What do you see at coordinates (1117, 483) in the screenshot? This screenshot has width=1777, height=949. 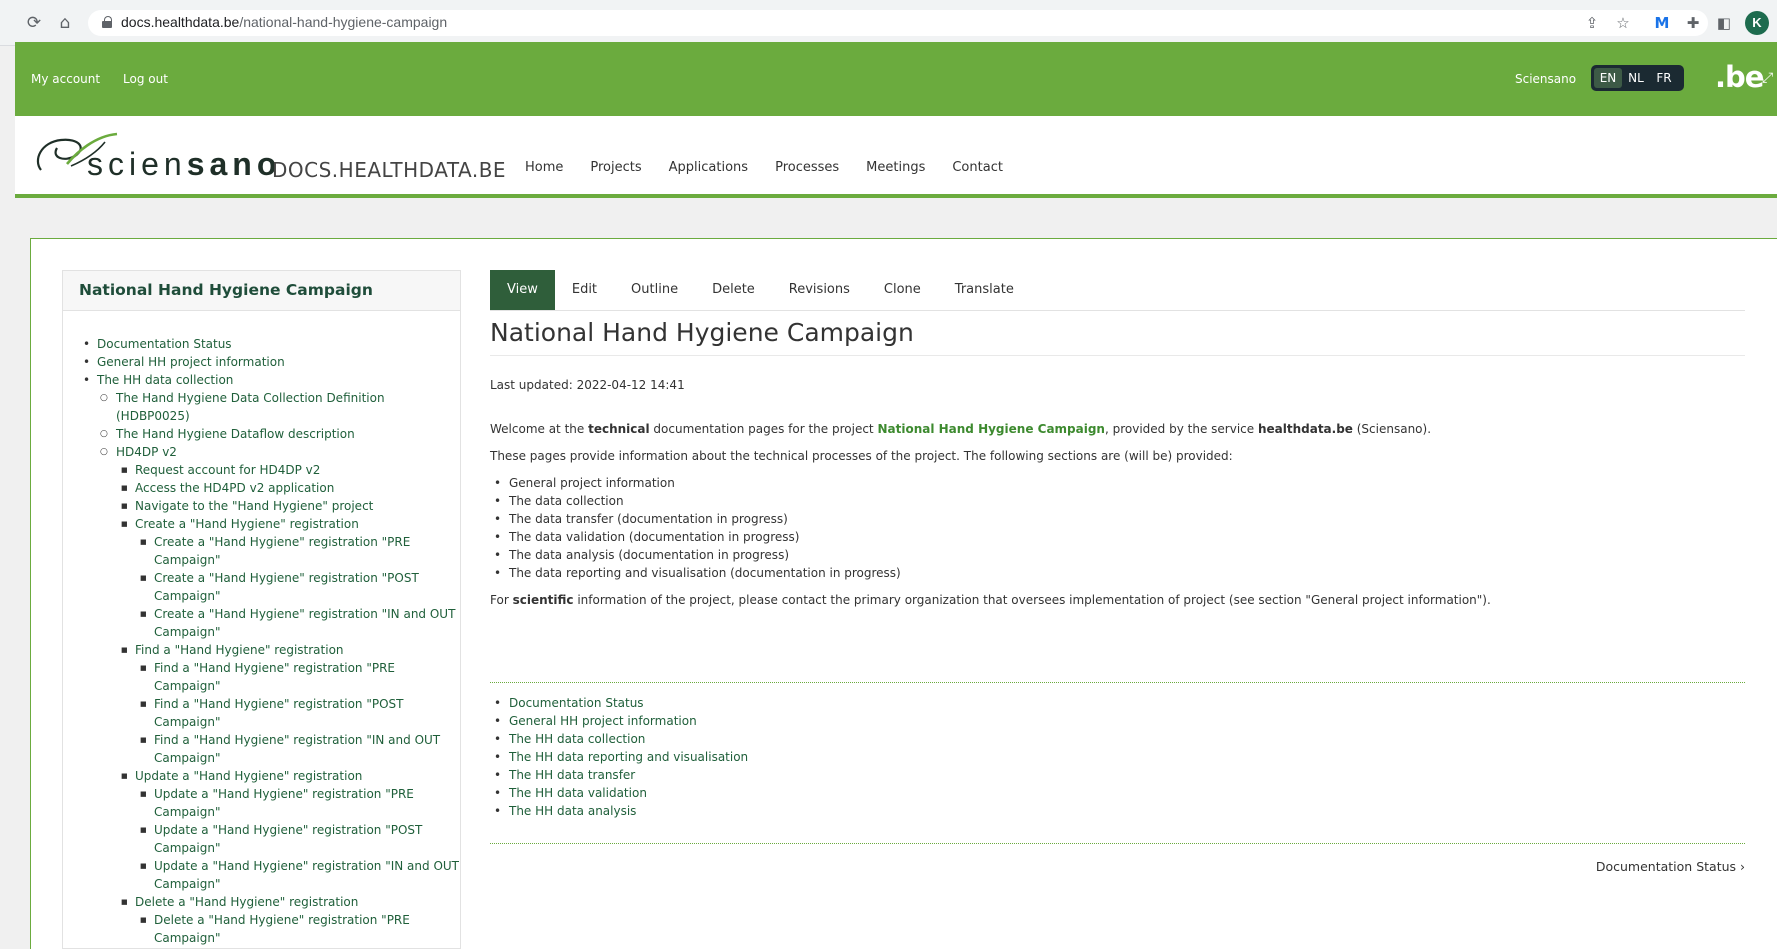 I see `list-item: General project information` at bounding box center [1117, 483].